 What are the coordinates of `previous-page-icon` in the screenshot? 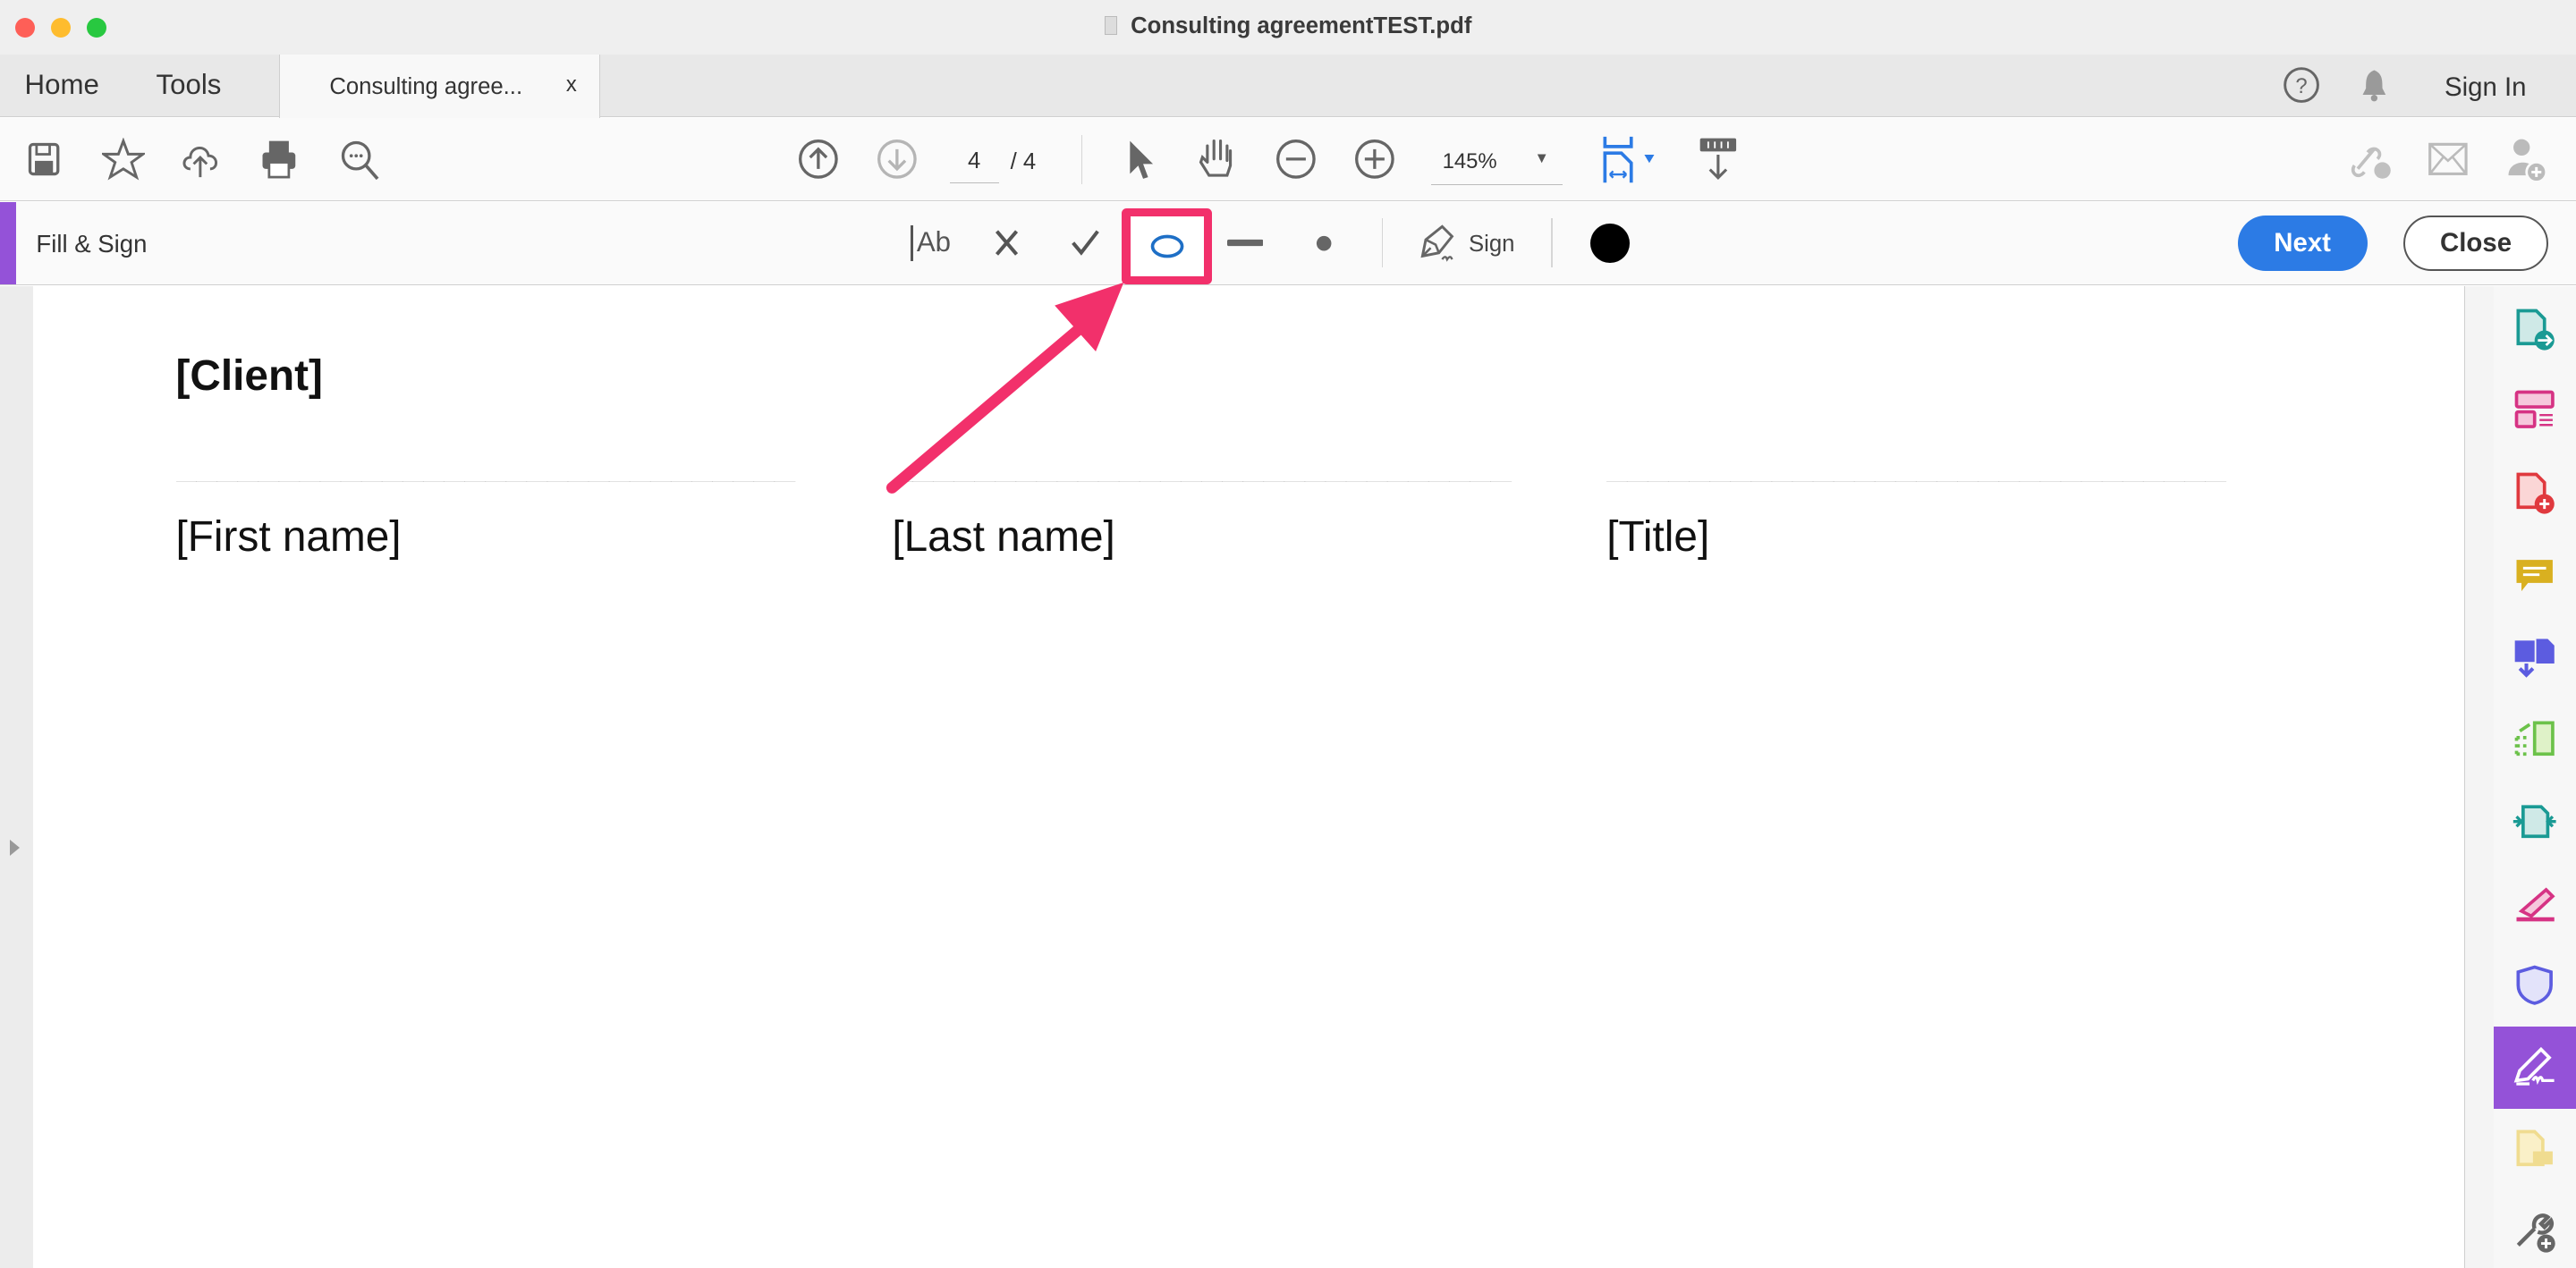 It's located at (818, 159).